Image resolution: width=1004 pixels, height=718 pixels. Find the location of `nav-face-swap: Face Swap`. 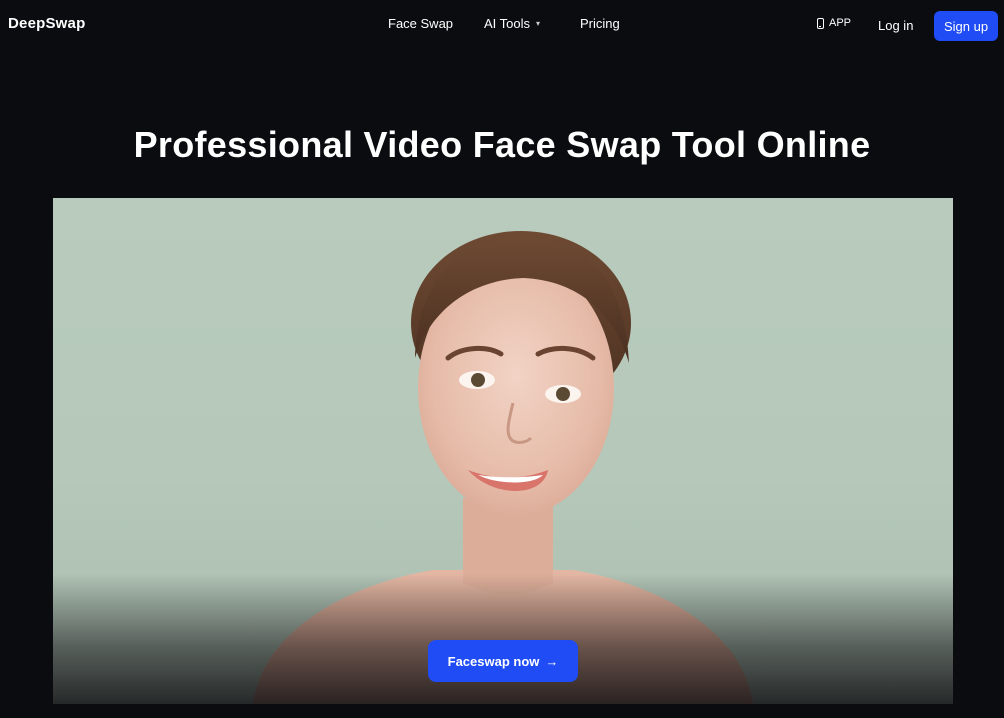

nav-face-swap: Face Swap is located at coordinates (420, 23).